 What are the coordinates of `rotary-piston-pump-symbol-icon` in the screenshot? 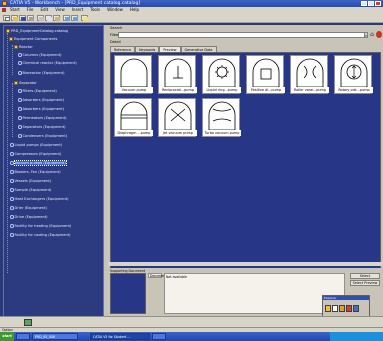 It's located at (354, 73).